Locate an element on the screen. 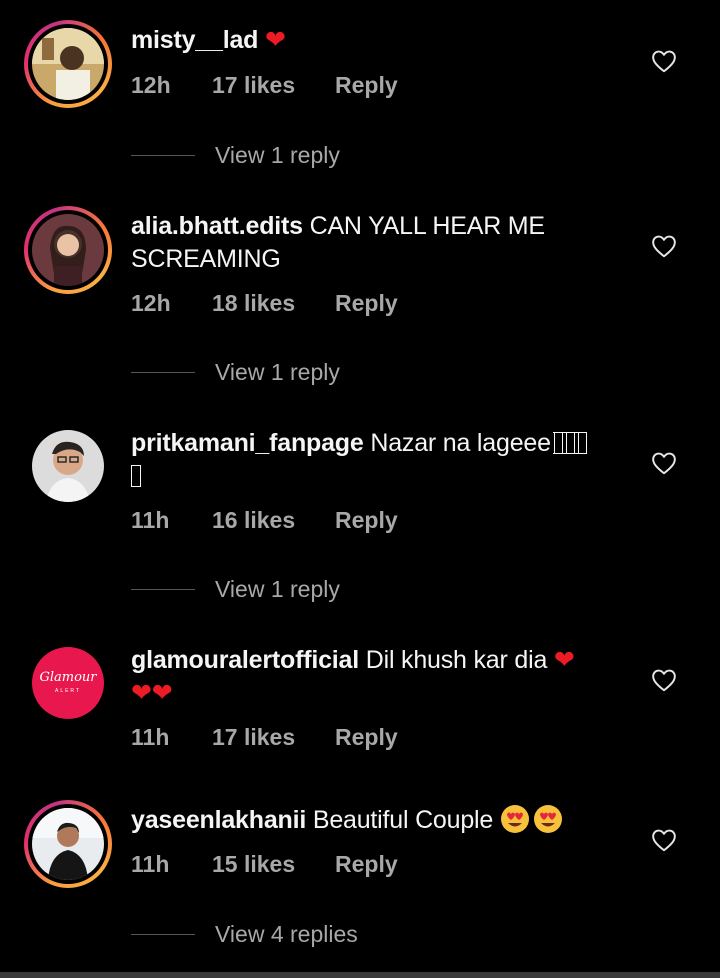 The image size is (720, 978). comment-text: yaseenlakhanii Beautiful Couple is located at coordinates (376, 820).